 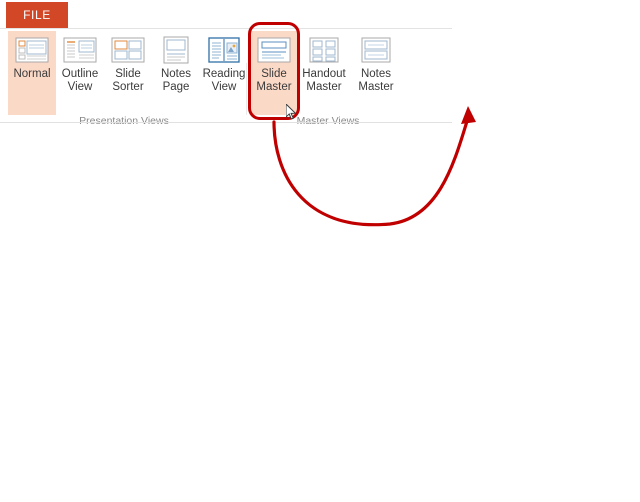 What do you see at coordinates (226, 122) in the screenshot?
I see `ribbon-bottom-divider` at bounding box center [226, 122].